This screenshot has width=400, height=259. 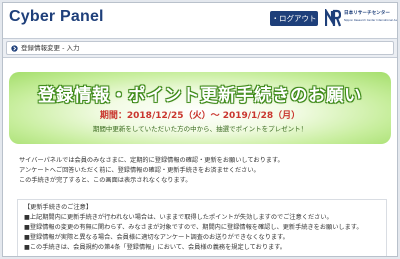 I want to click on app-logo: Cyber Panel, so click(x=56, y=17).